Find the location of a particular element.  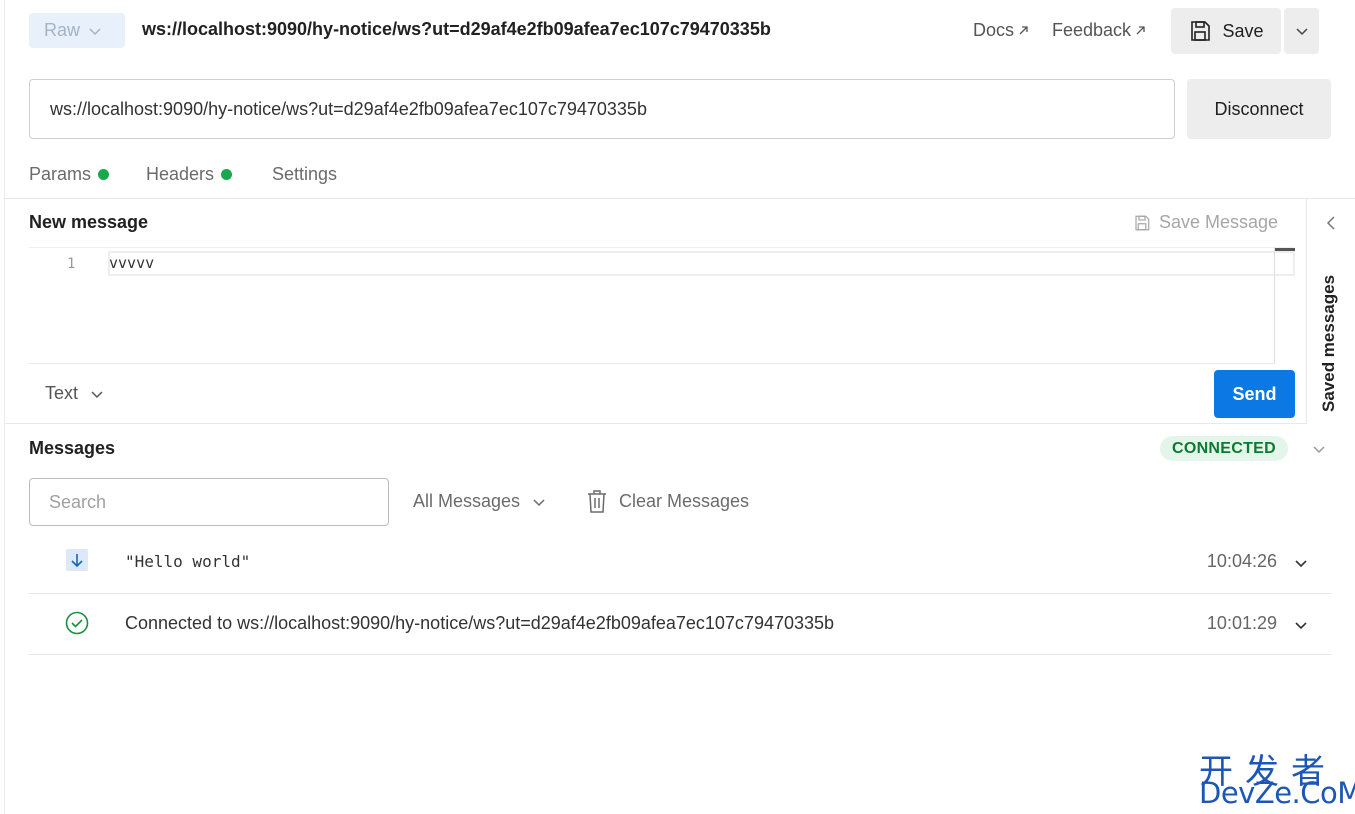

search-input: Search is located at coordinates (209, 502).